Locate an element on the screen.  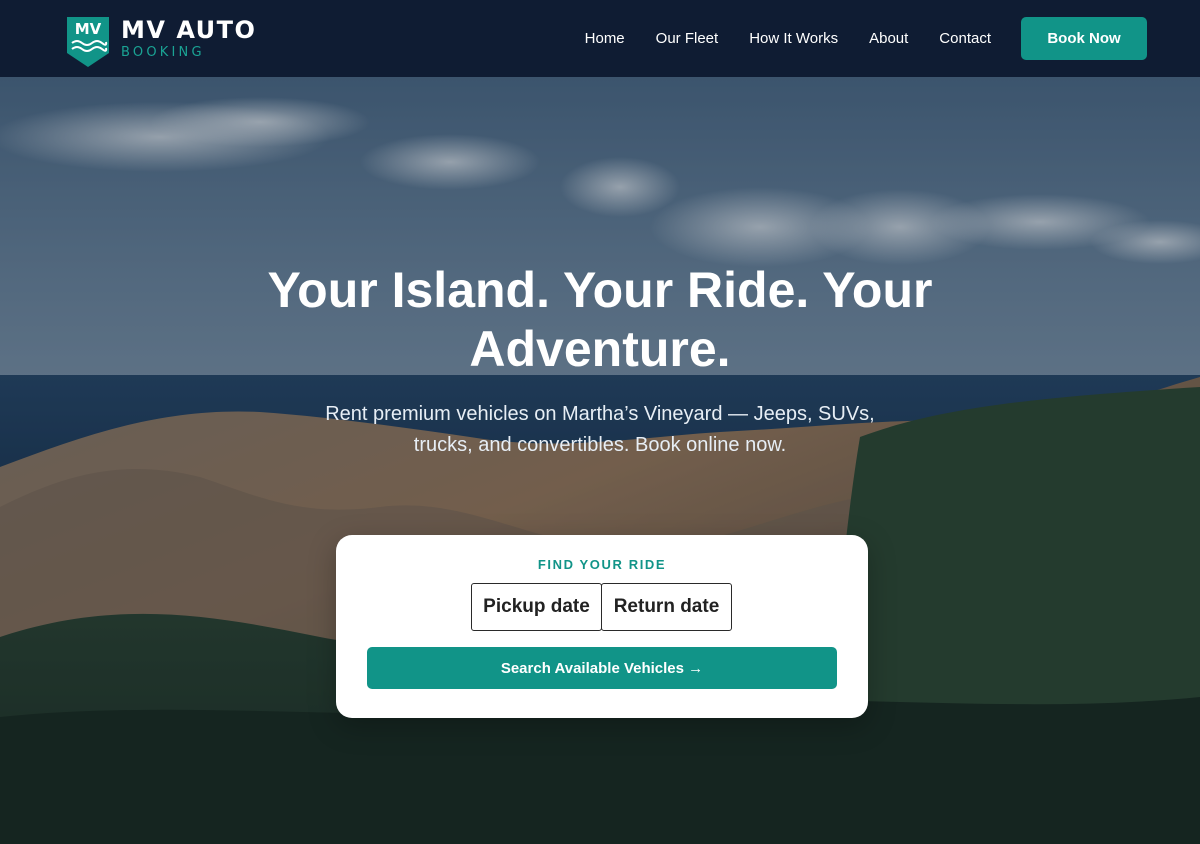
shield-logo-icon: MV is located at coordinates (88, 42).